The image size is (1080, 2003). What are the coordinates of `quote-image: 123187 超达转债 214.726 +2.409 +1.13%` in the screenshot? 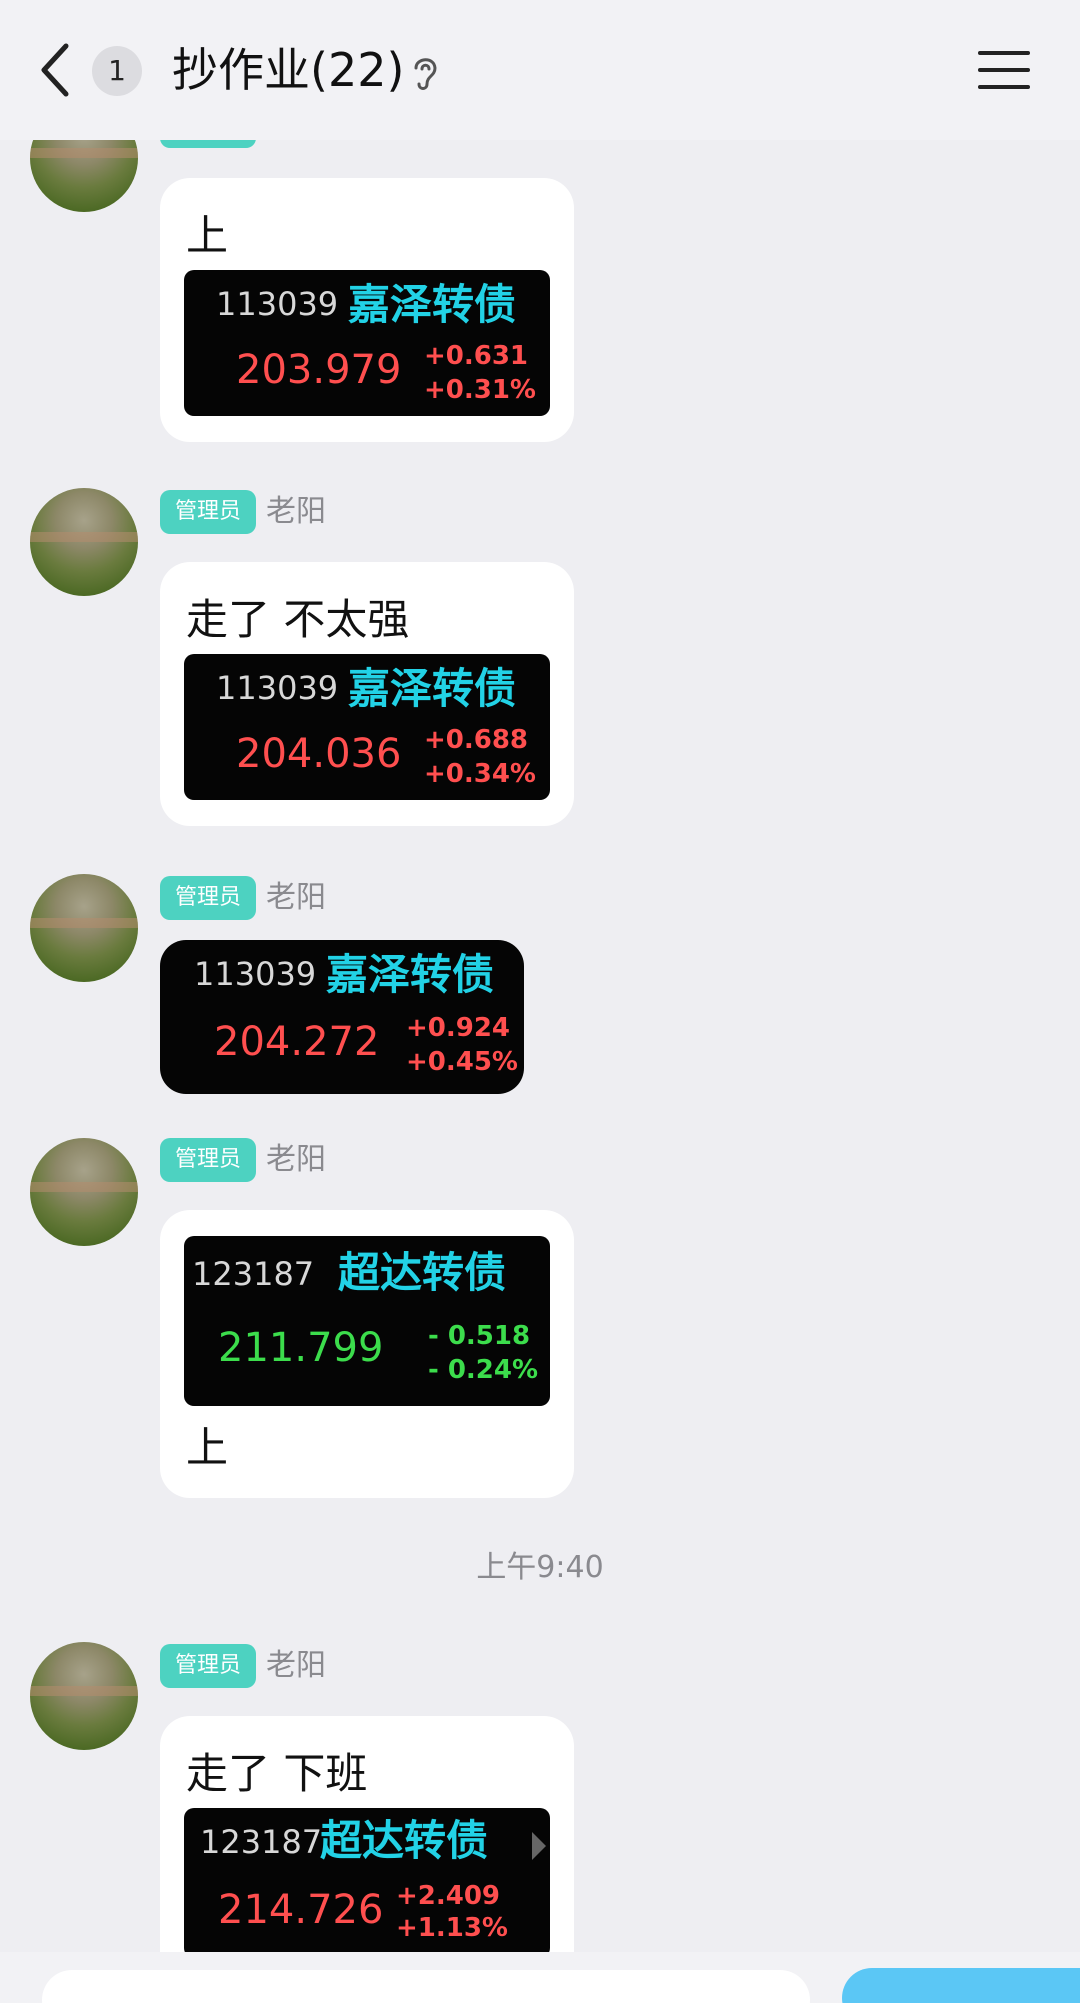 It's located at (367, 1883).